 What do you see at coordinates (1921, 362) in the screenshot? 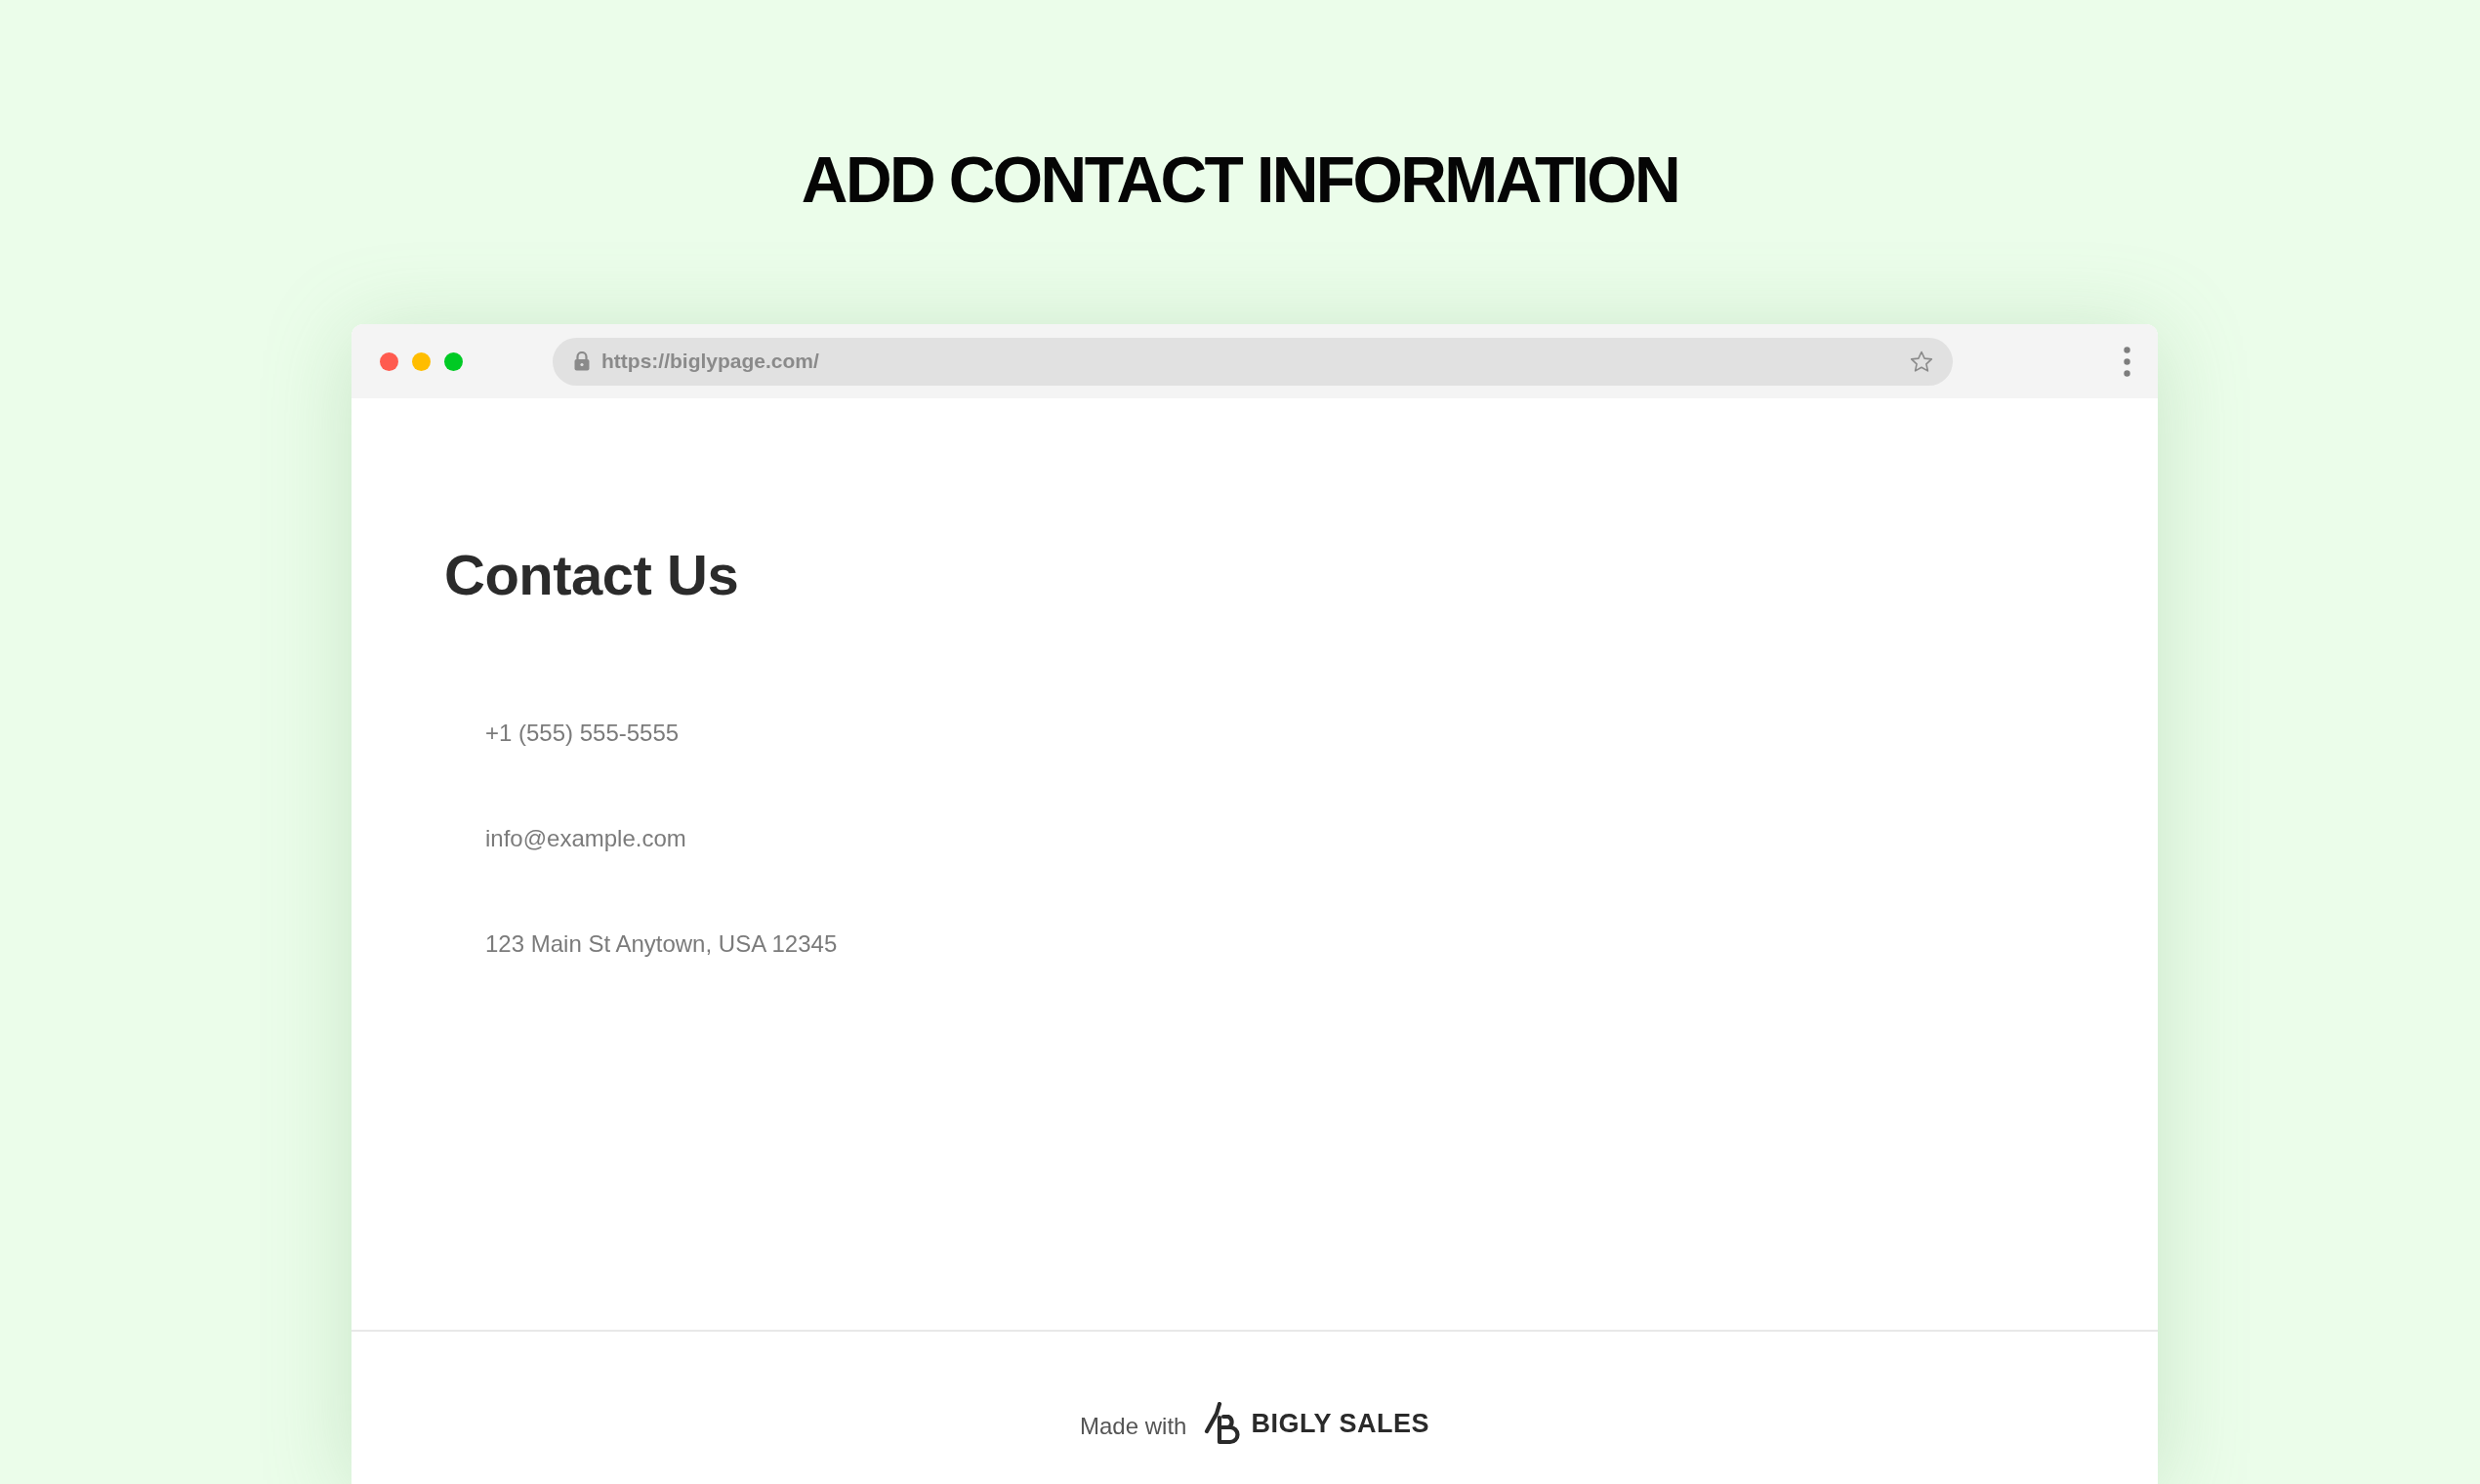
I see `star-icon` at bounding box center [1921, 362].